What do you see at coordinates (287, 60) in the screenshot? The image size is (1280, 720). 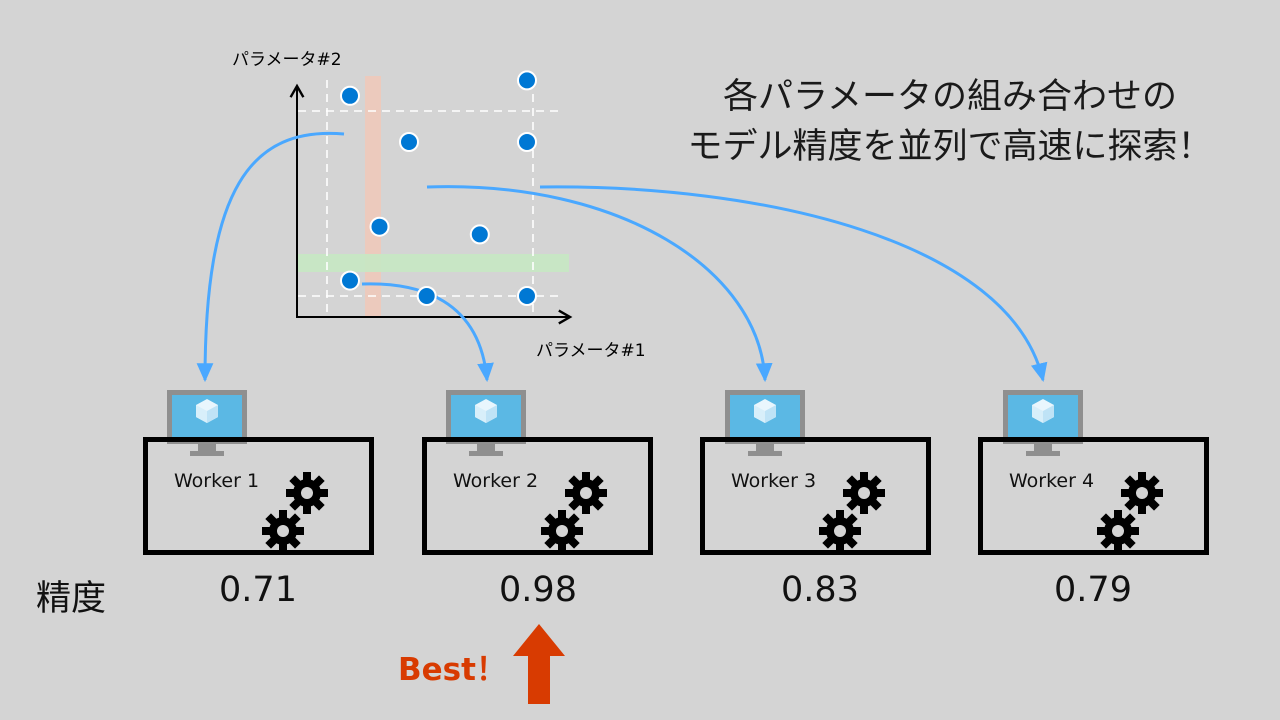 I see `y-axis-label: パラメータ#2` at bounding box center [287, 60].